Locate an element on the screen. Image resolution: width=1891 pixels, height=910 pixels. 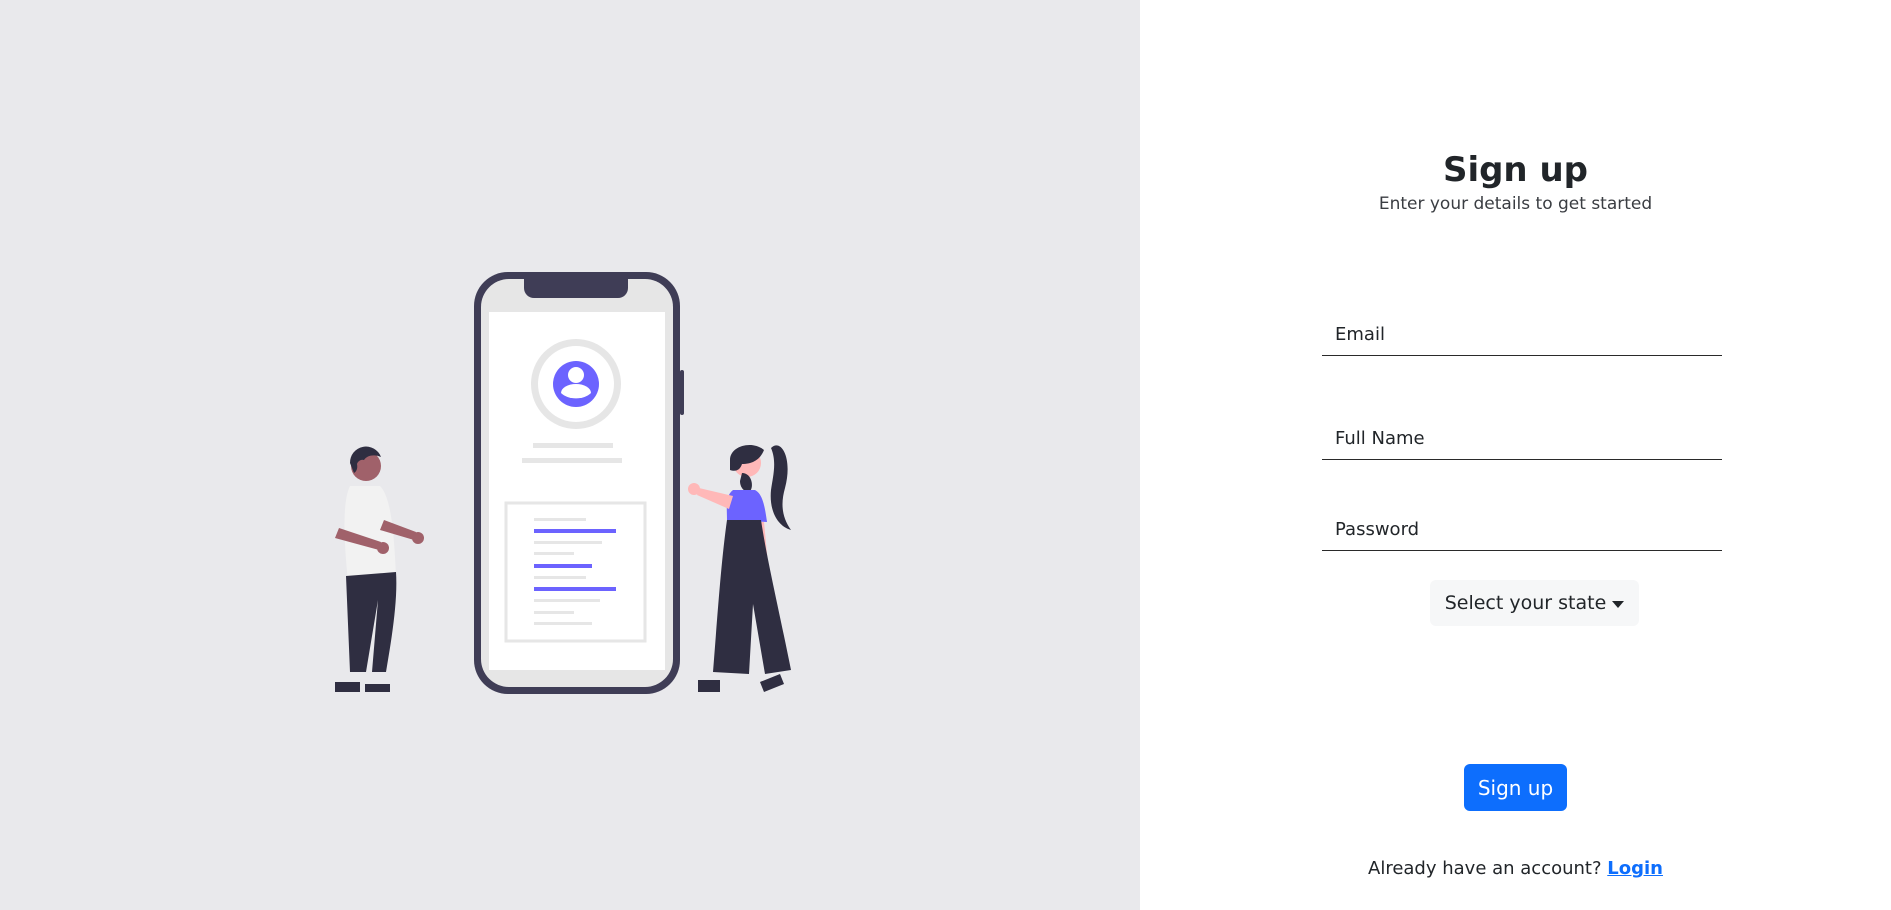
chevron-down-icon is located at coordinates (1618, 604).